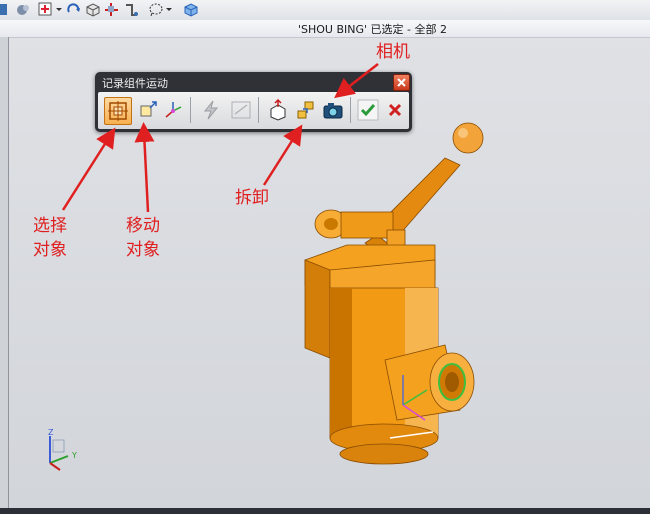  What do you see at coordinates (356, 81) in the screenshot?
I see `camera-arrow` at bounding box center [356, 81].